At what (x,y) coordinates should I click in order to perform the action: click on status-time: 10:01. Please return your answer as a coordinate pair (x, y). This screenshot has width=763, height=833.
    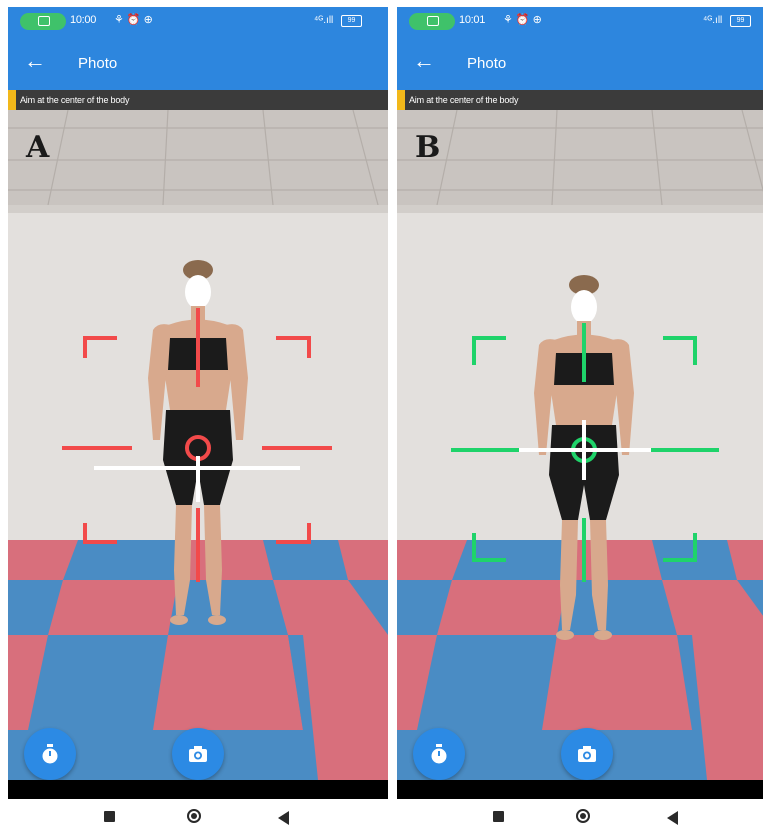
    Looking at the image, I should click on (472, 20).